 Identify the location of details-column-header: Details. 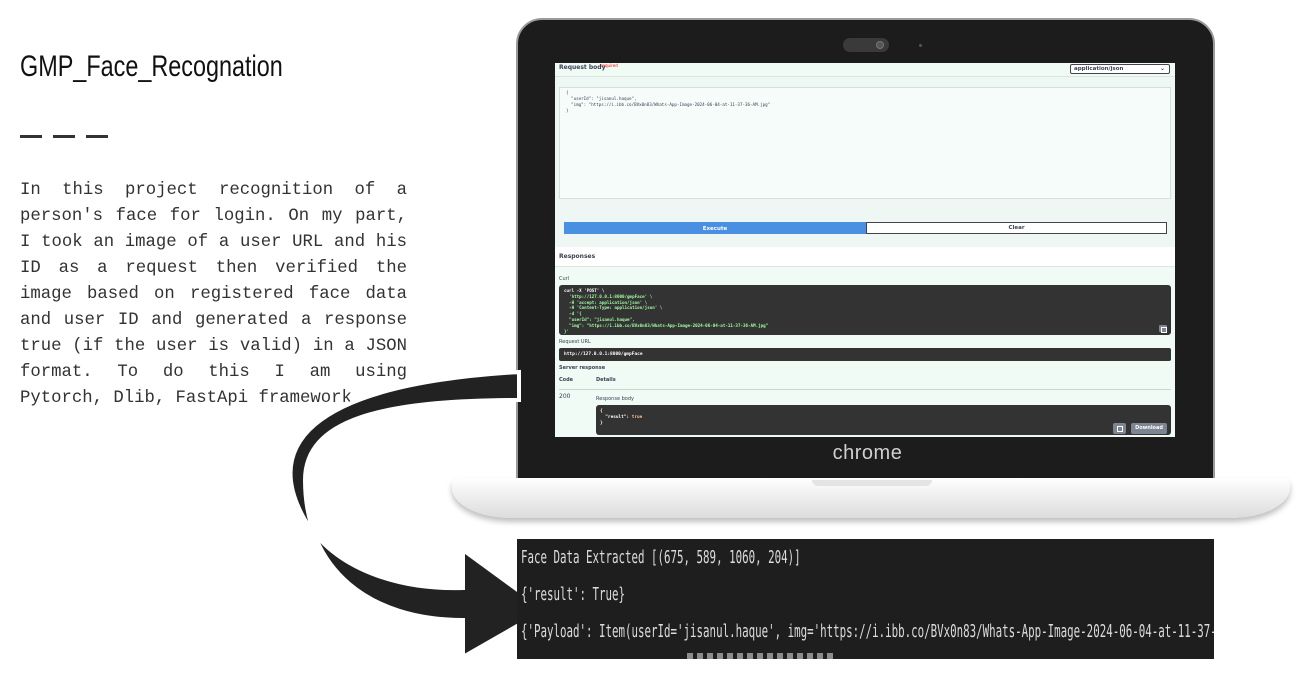
(606, 380).